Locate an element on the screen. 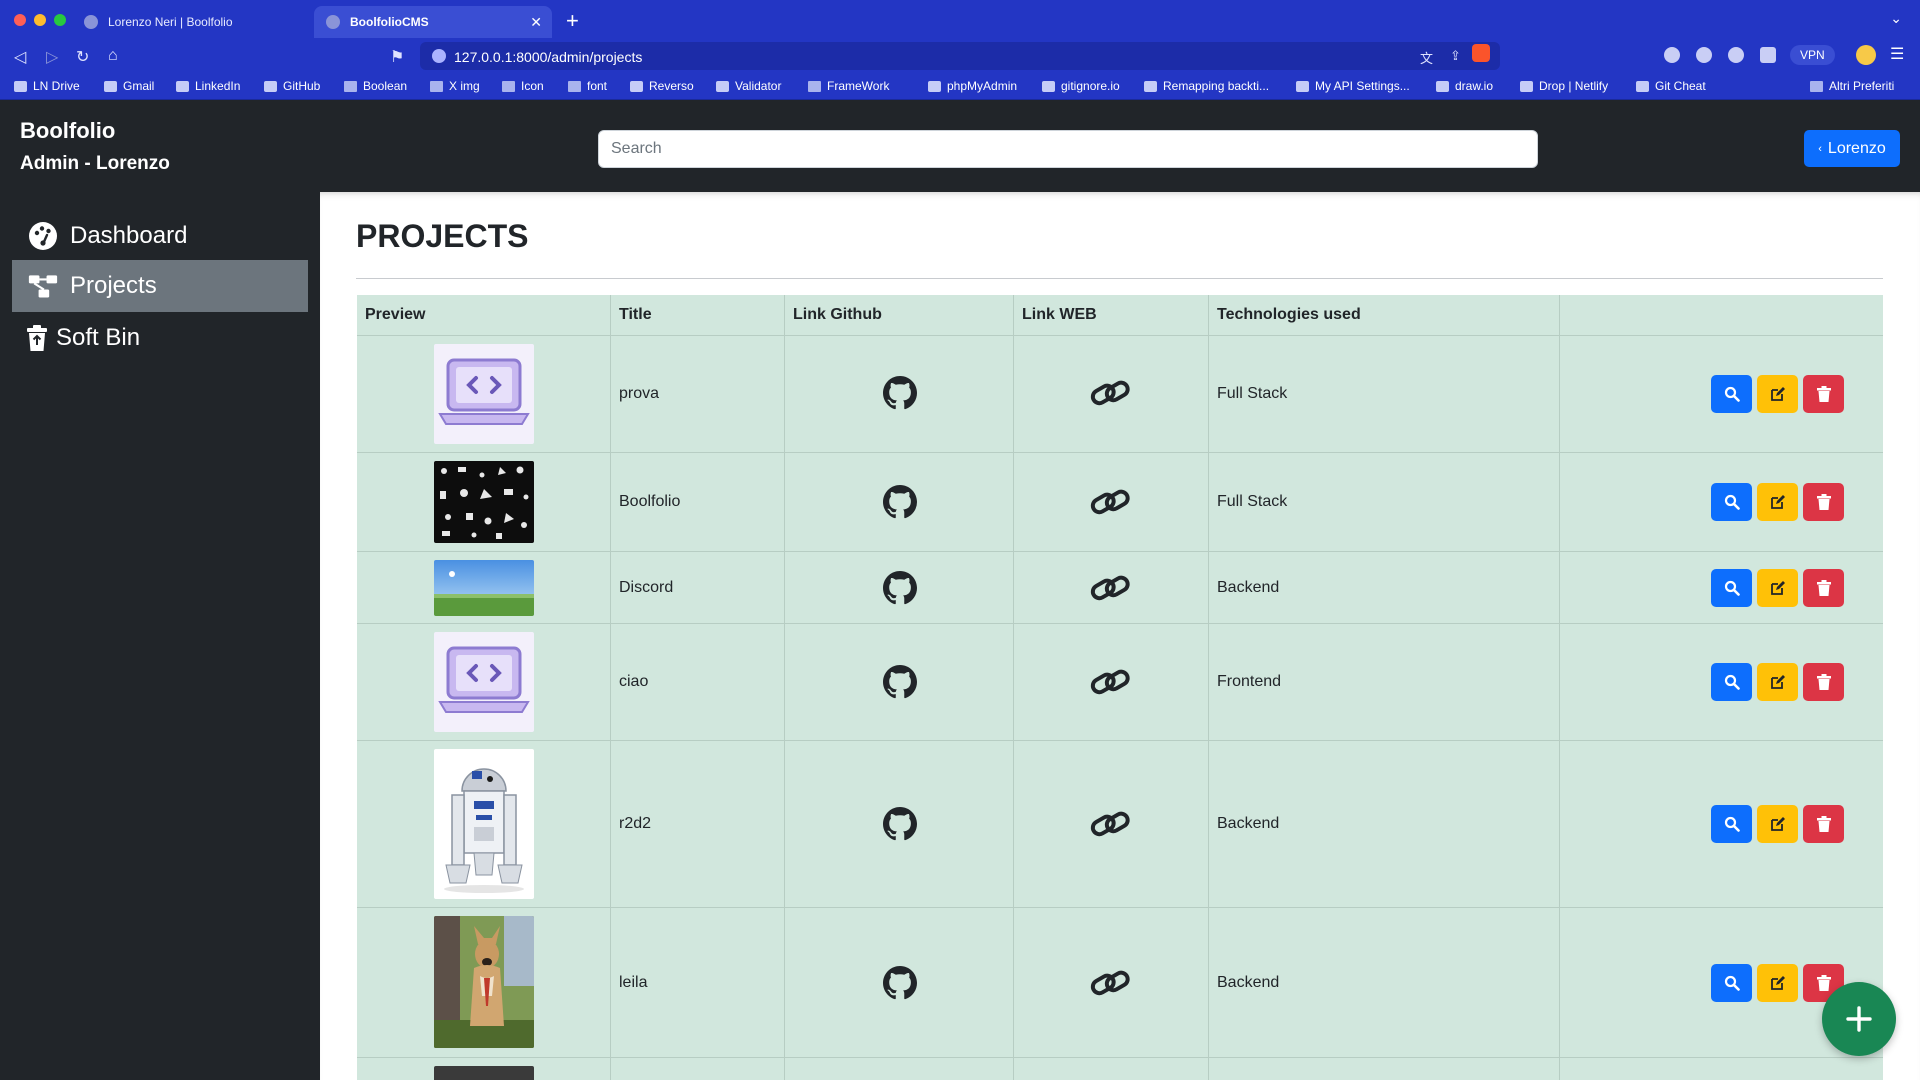 The width and height of the screenshot is (1920, 1080). bookmark-item: LinkedIn is located at coordinates (208, 86).